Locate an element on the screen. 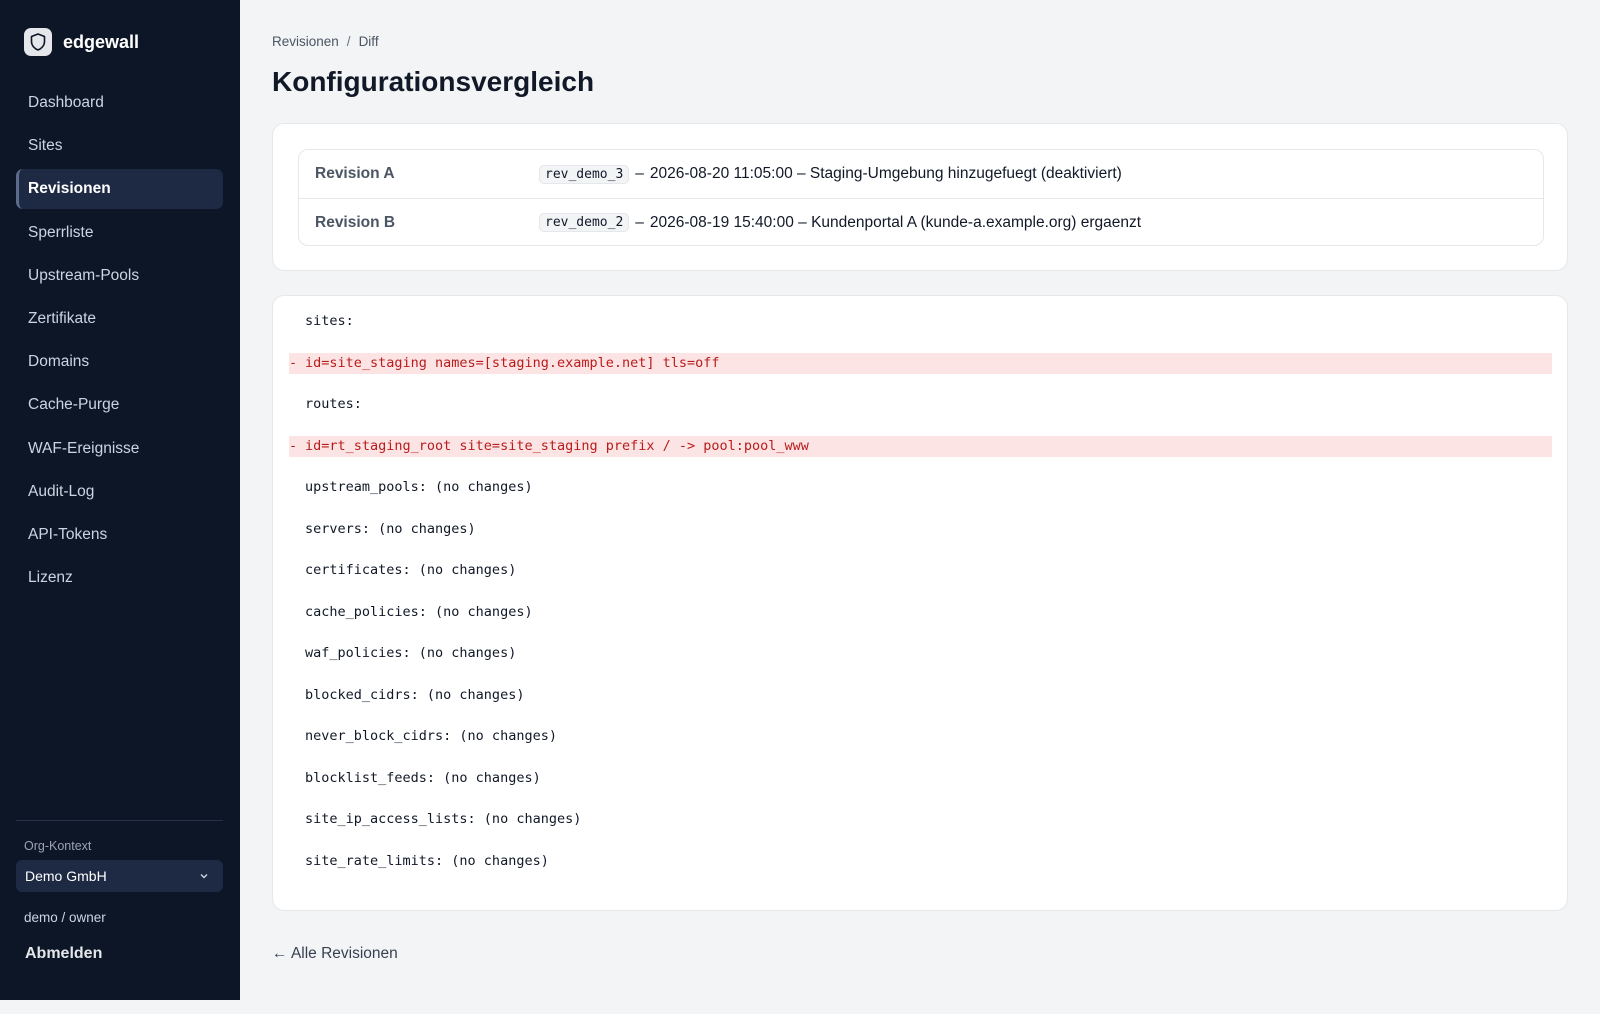 Image resolution: width=1600 pixels, height=1014 pixels. breadcrumb-current: Diff is located at coordinates (368, 41).